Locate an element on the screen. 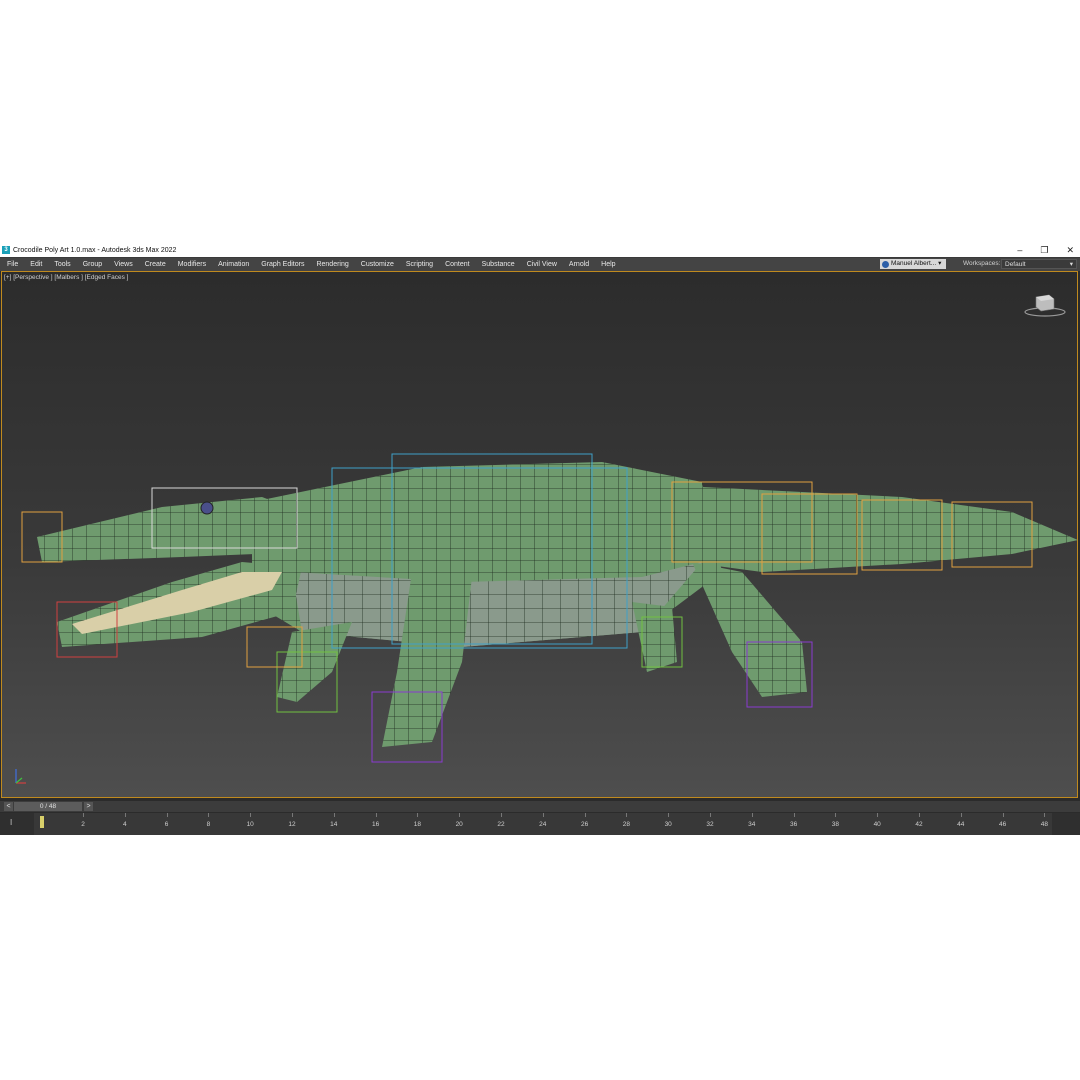 The image size is (1080, 1080). ruler-tick-label: 48 is located at coordinates (1044, 824).